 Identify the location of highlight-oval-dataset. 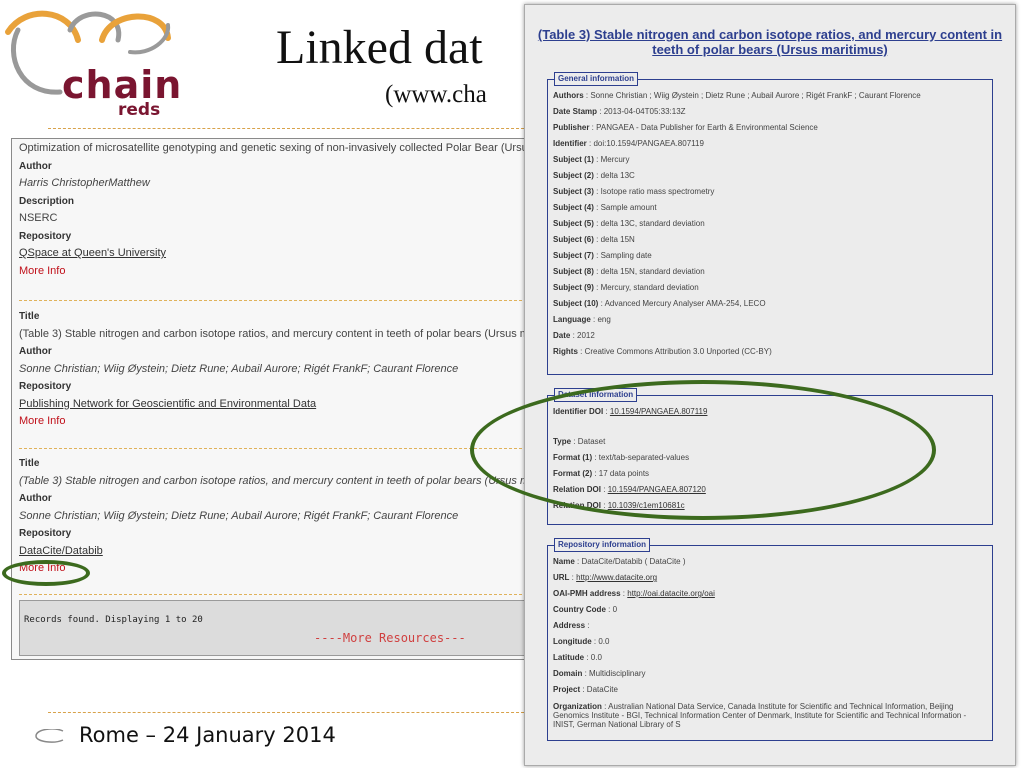
(703, 450).